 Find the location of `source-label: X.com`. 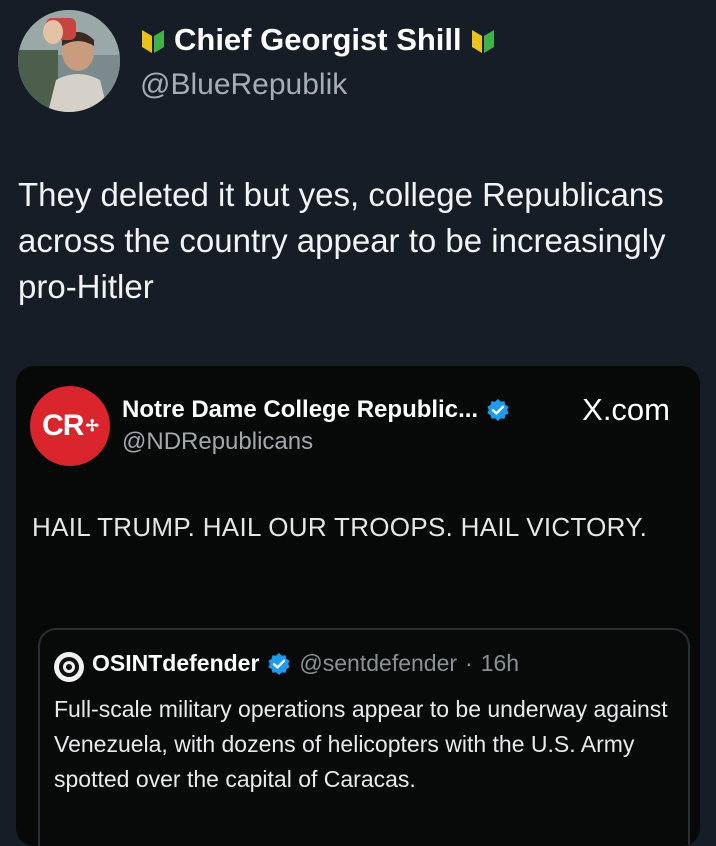

source-label: X.com is located at coordinates (626, 410).